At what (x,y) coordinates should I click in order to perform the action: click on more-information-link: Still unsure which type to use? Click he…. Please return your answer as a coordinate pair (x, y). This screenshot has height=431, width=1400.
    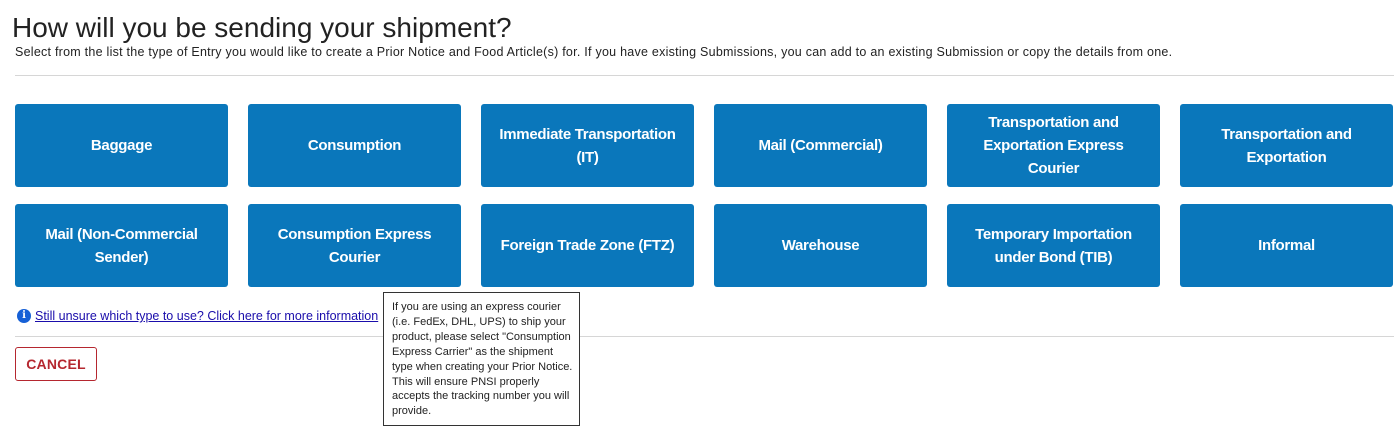
    Looking at the image, I should click on (206, 316).